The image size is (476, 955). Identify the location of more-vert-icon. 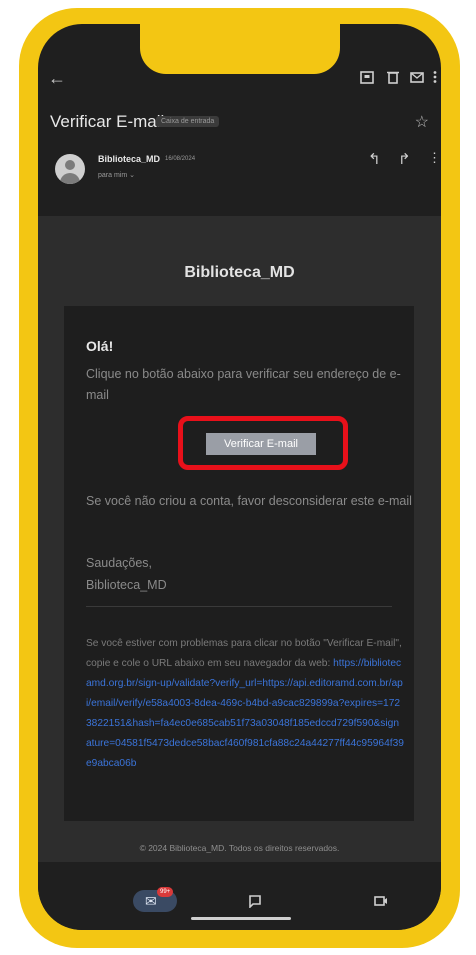
(435, 77).